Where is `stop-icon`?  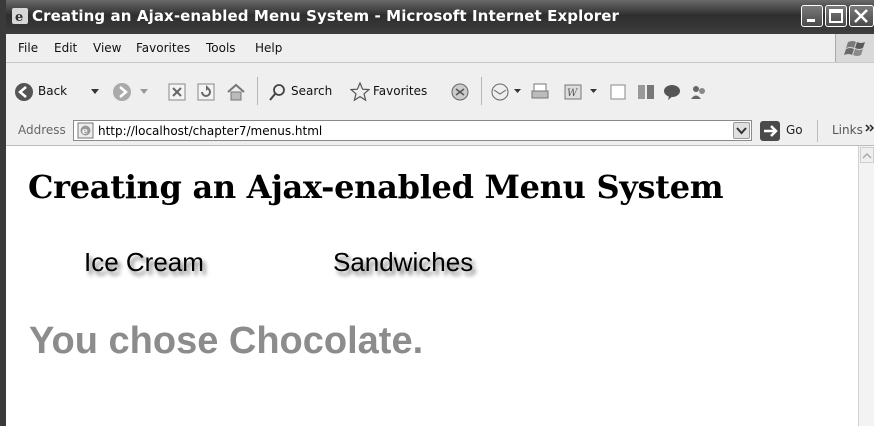
stop-icon is located at coordinates (177, 92).